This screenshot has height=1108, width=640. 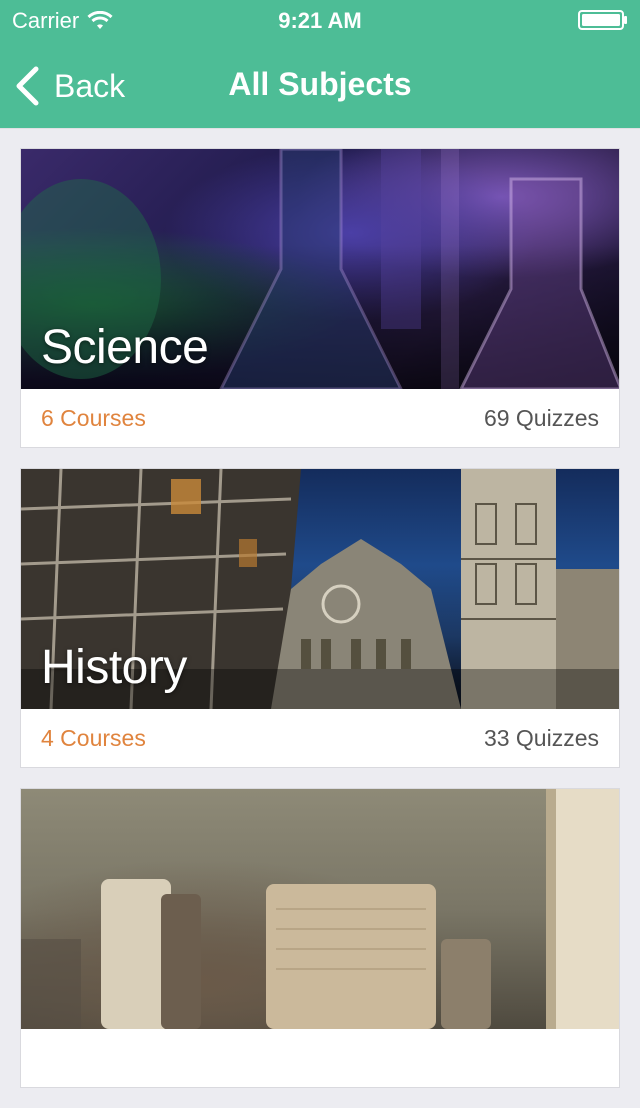 What do you see at coordinates (320, 738) in the screenshot?
I see `subject-meta: 4 Courses 33 Quizzes` at bounding box center [320, 738].